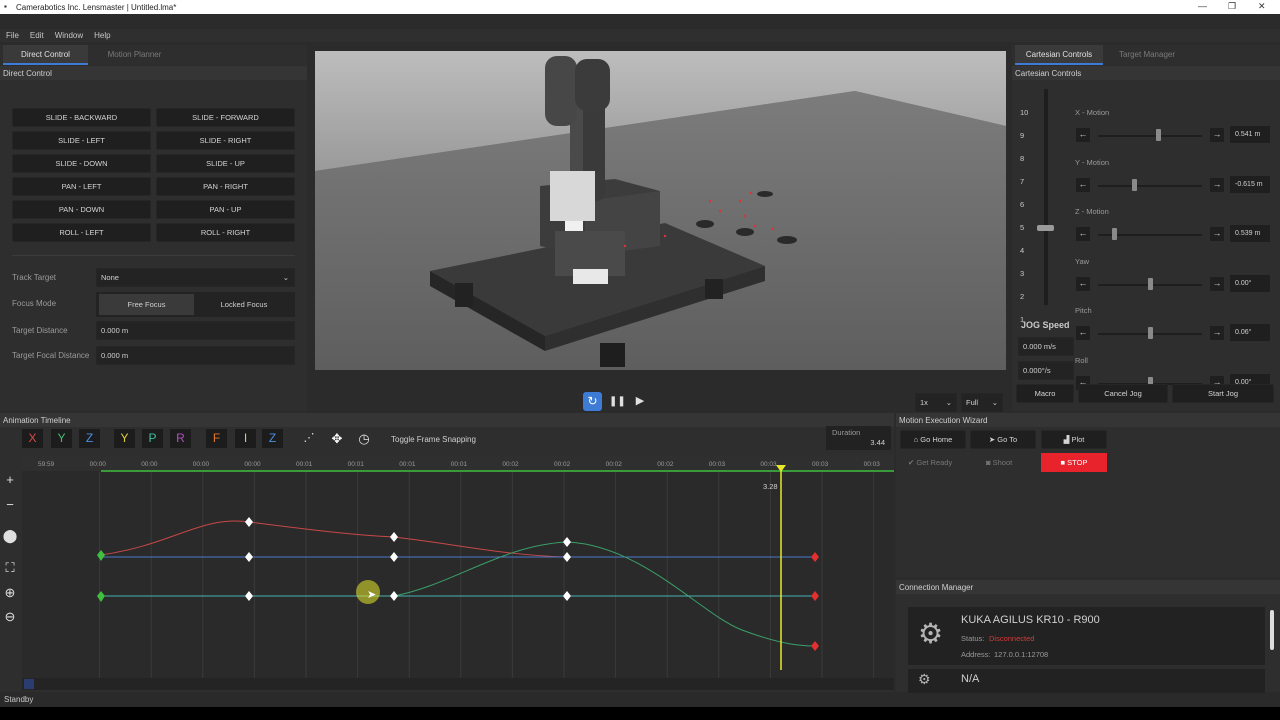 The width and height of the screenshot is (1280, 720). What do you see at coordinates (225, 163) in the screenshot?
I see `slide-up-button: SLIDE - UP` at bounding box center [225, 163].